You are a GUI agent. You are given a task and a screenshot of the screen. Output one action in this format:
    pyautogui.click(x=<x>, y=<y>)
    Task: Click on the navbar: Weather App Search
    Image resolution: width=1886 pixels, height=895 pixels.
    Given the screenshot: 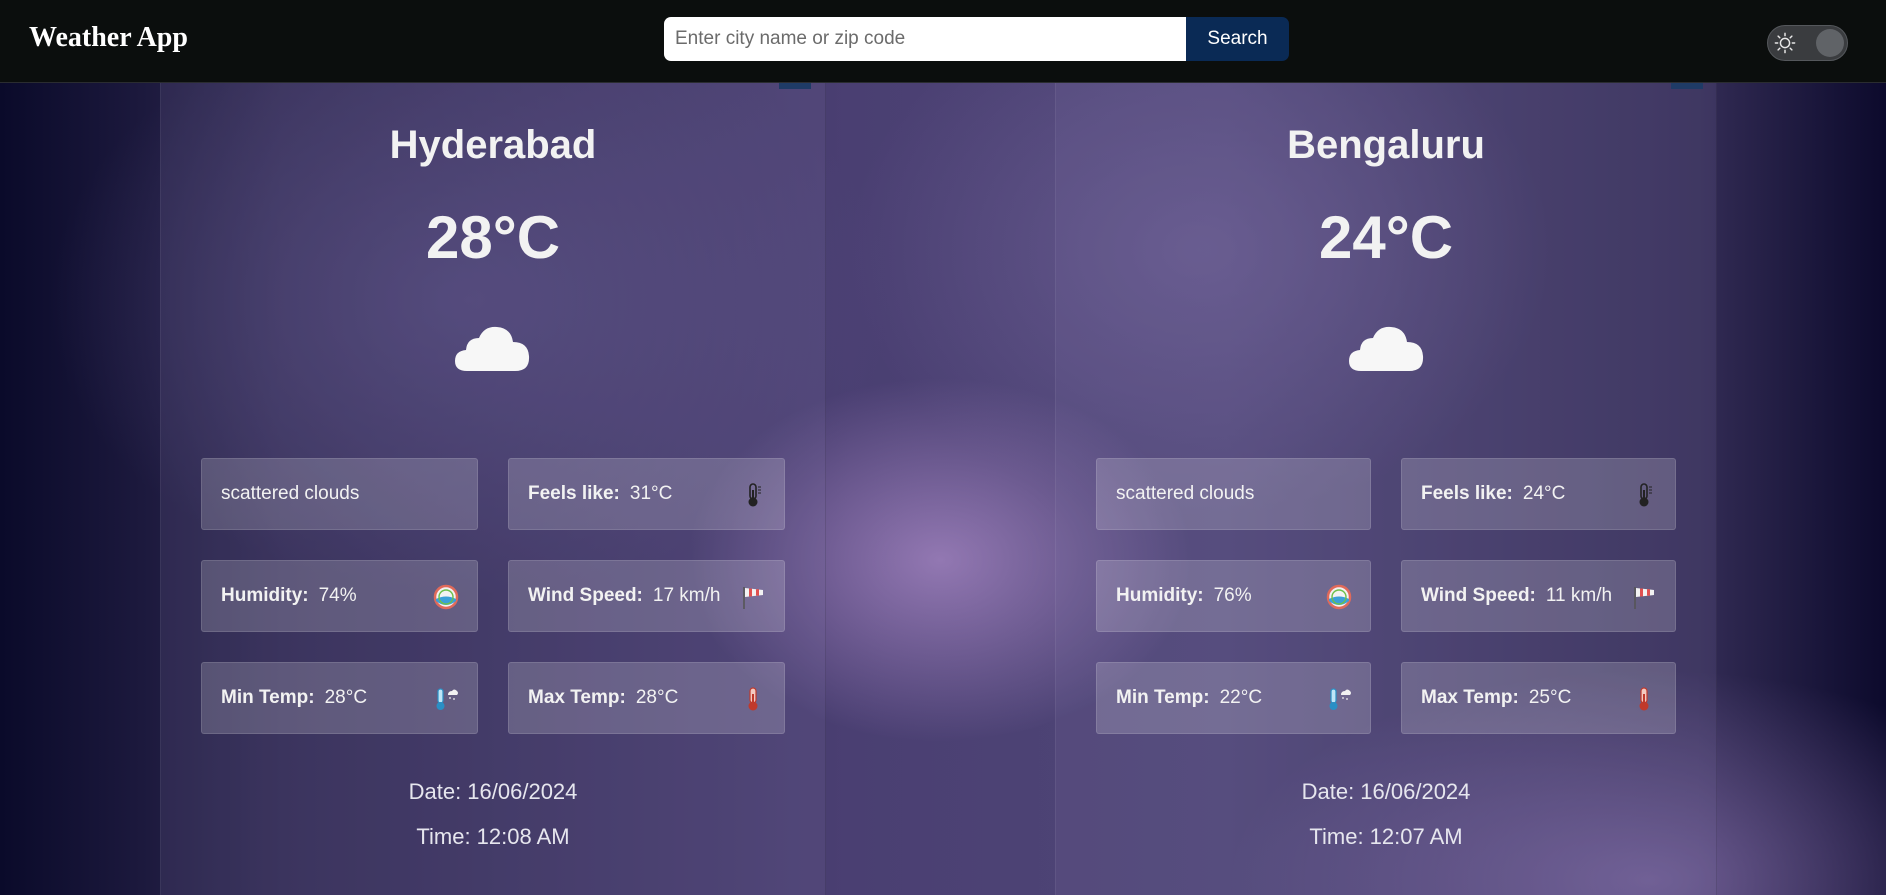 What is the action you would take?
    pyautogui.click(x=943, y=41)
    